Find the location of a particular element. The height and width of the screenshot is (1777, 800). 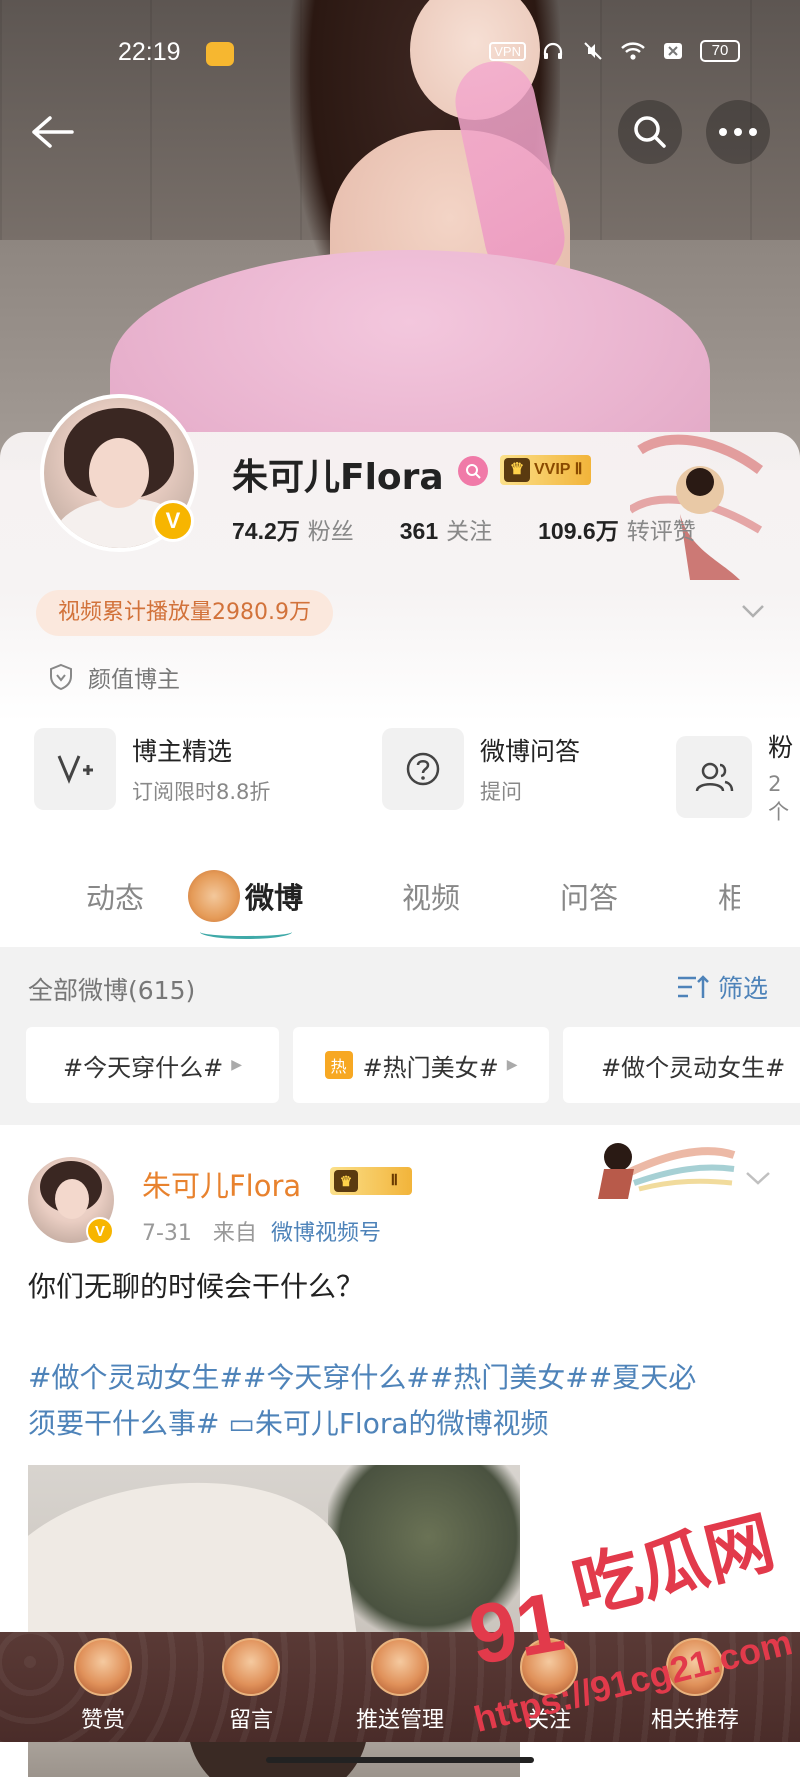

nav-message: 留言 is located at coordinates (251, 1686).